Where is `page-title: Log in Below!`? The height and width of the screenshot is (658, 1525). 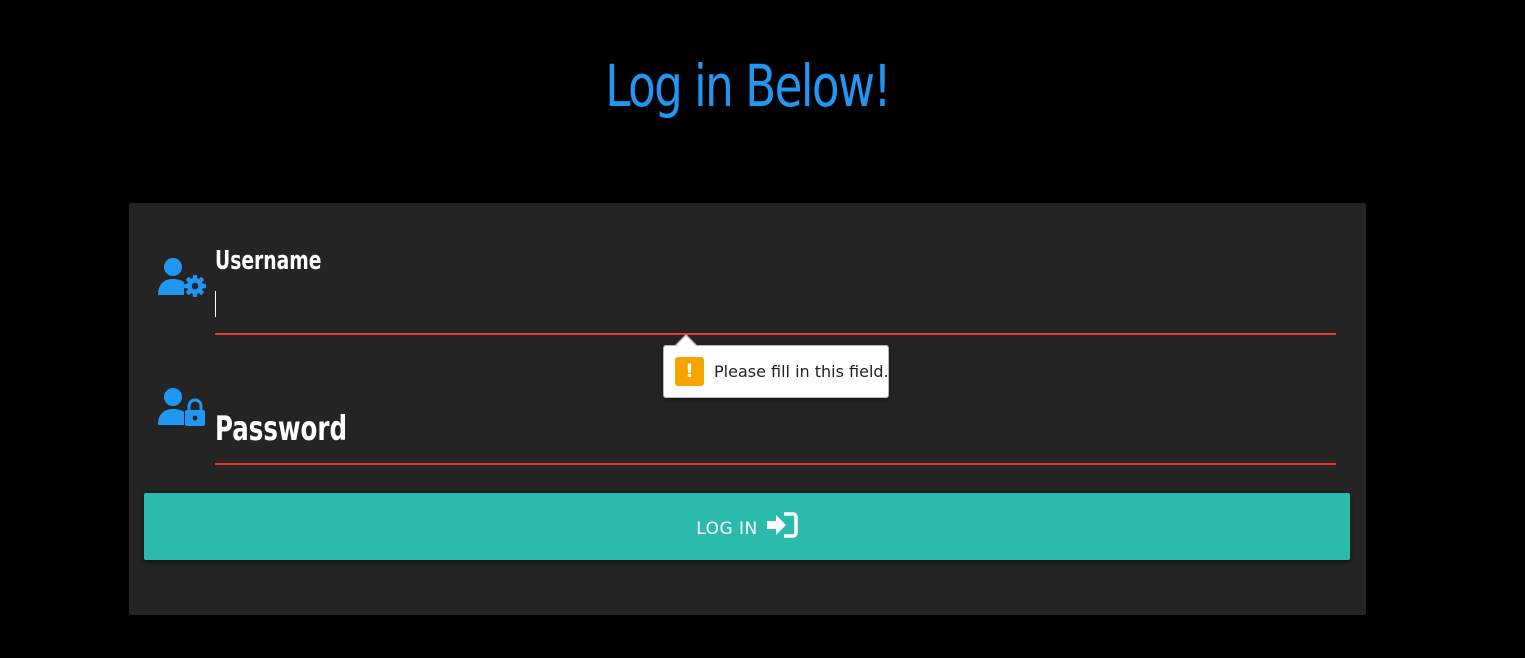 page-title: Log in Below! is located at coordinates (748, 86).